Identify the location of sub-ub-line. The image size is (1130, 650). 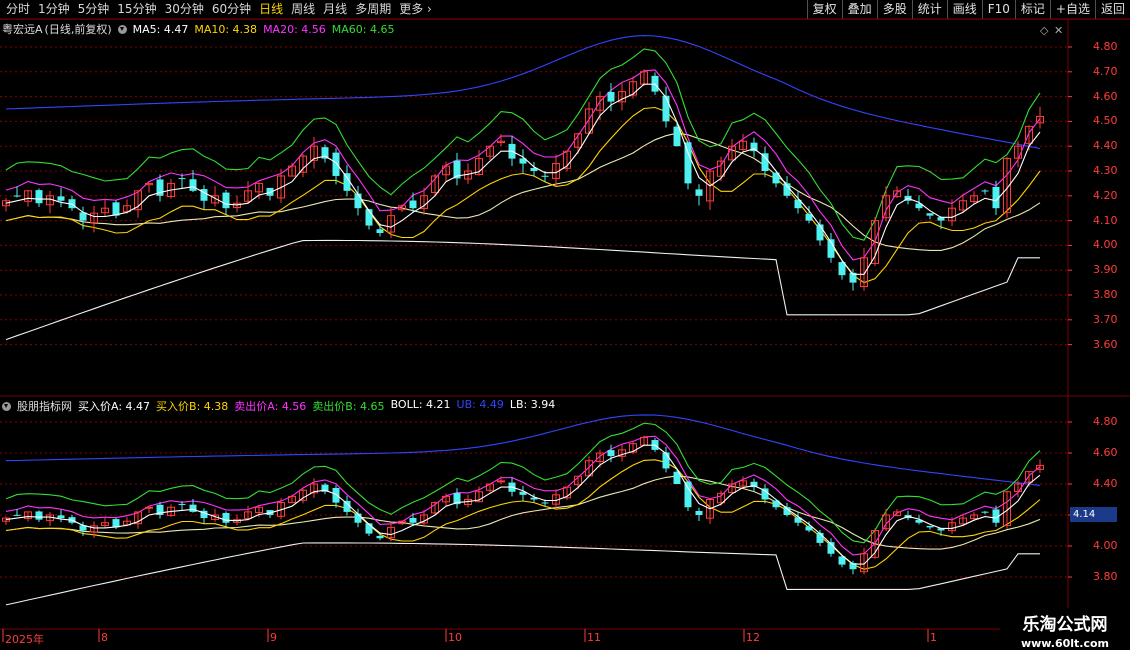
(523, 450).